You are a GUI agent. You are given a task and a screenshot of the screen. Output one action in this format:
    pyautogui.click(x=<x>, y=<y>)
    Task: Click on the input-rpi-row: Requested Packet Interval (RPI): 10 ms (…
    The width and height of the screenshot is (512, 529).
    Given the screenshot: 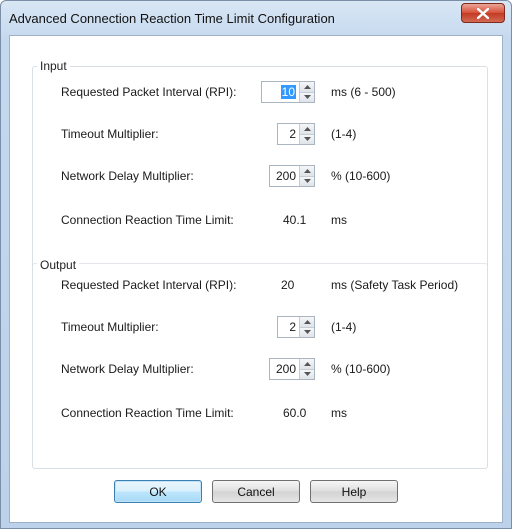 What is the action you would take?
    pyautogui.click(x=261, y=93)
    